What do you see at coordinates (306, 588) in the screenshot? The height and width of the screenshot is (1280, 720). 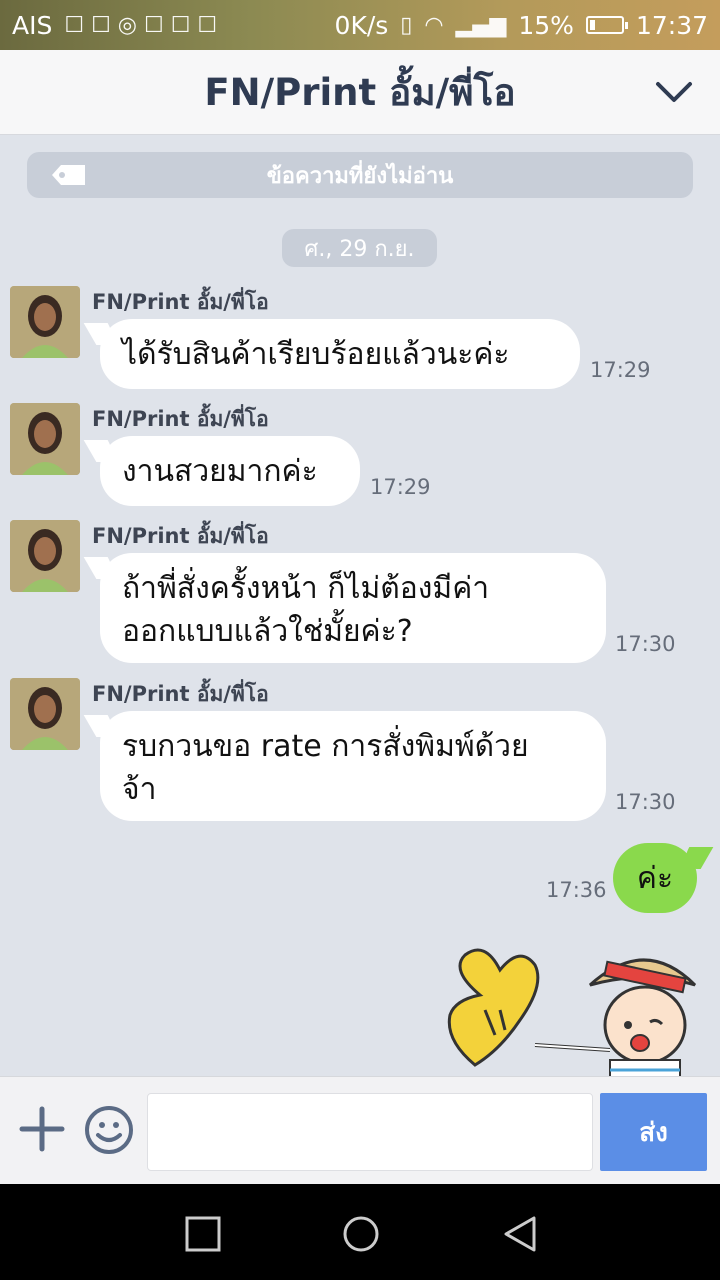 I see `message-text-line: ถ้าพี่สั่งครั้งหน้า ก็ไม่ต้องมีค่า` at bounding box center [306, 588].